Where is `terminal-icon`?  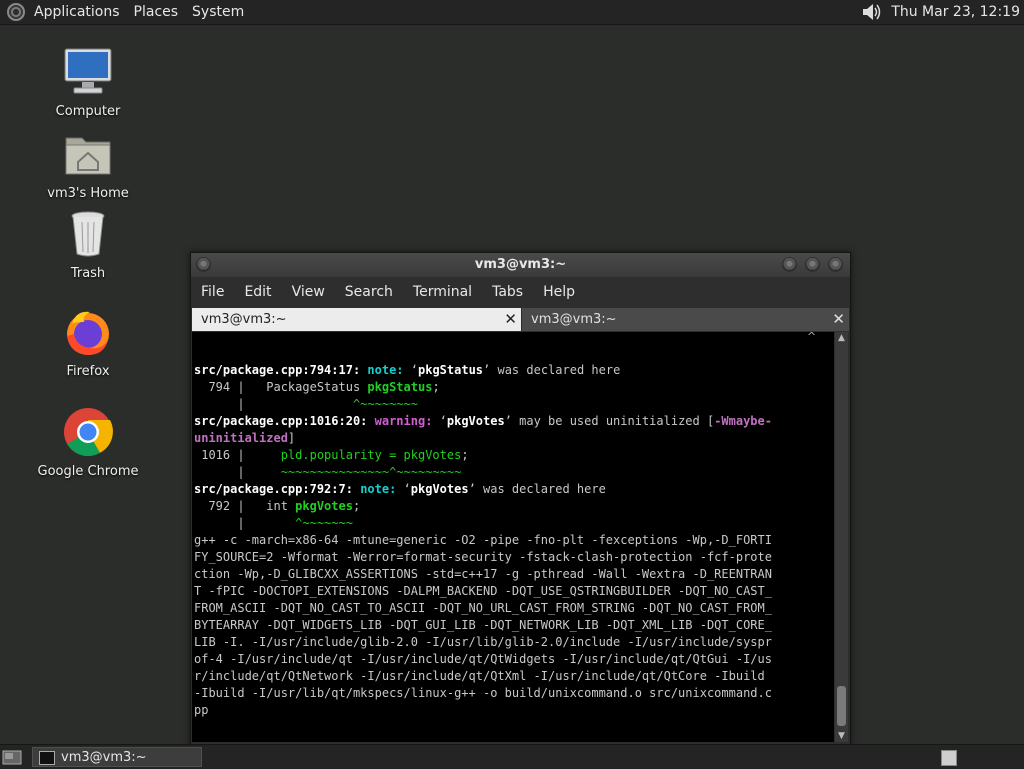
terminal-icon is located at coordinates (47, 758).